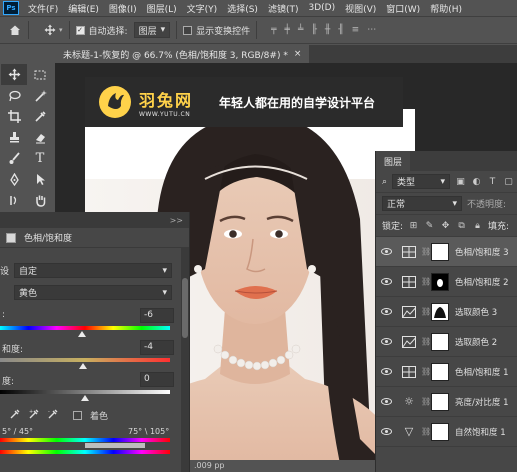 The width and height of the screenshot is (517, 472). I want to click on path-select-tool-icon, so click(40, 179).